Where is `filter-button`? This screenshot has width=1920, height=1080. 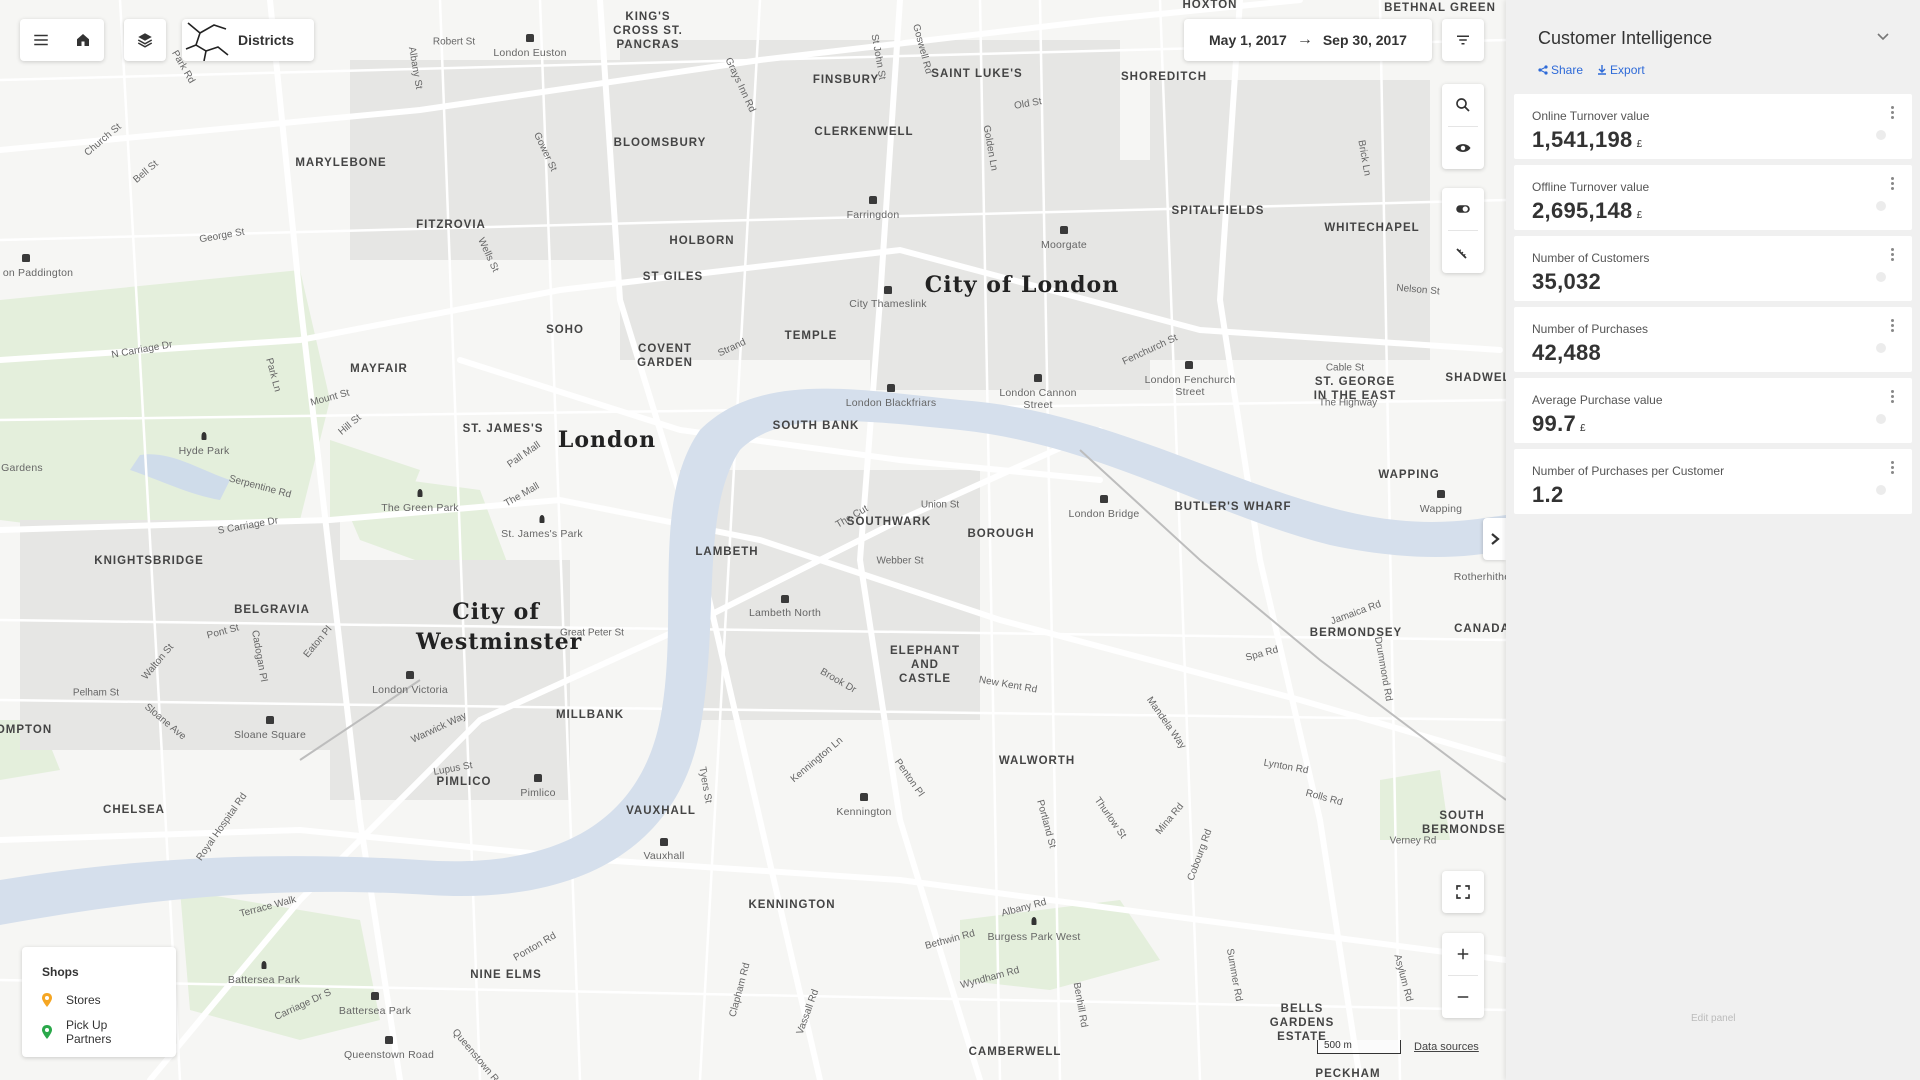 filter-button is located at coordinates (1463, 40).